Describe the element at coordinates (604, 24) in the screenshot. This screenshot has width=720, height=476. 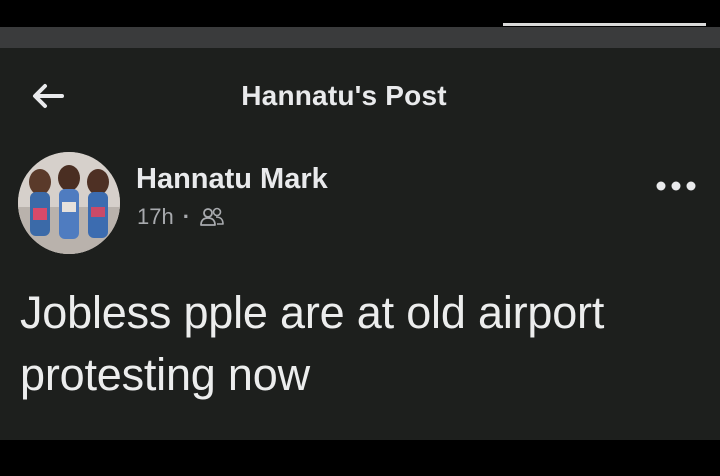
I see `status-indicator-line` at that location.